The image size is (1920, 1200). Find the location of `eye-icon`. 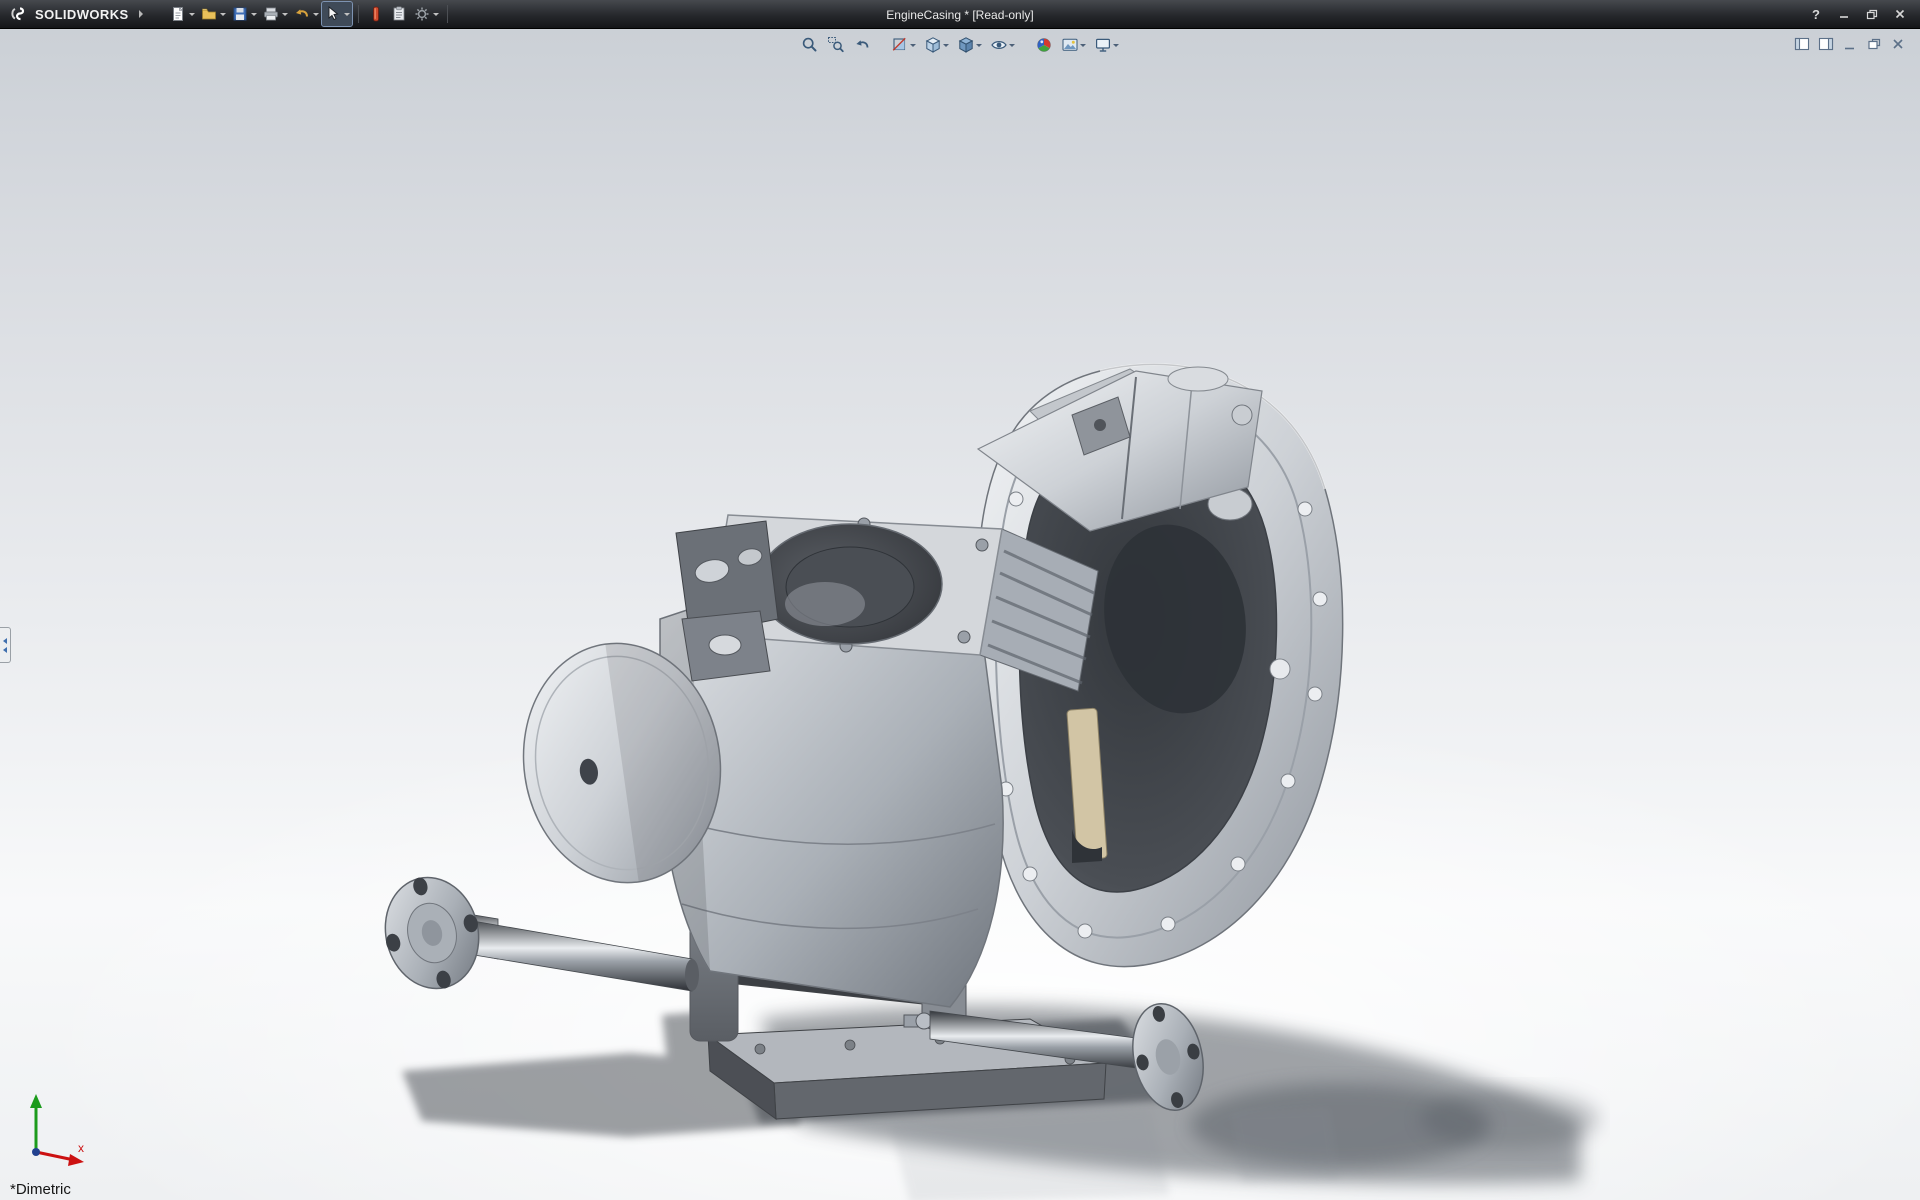

eye-icon is located at coordinates (999, 45).